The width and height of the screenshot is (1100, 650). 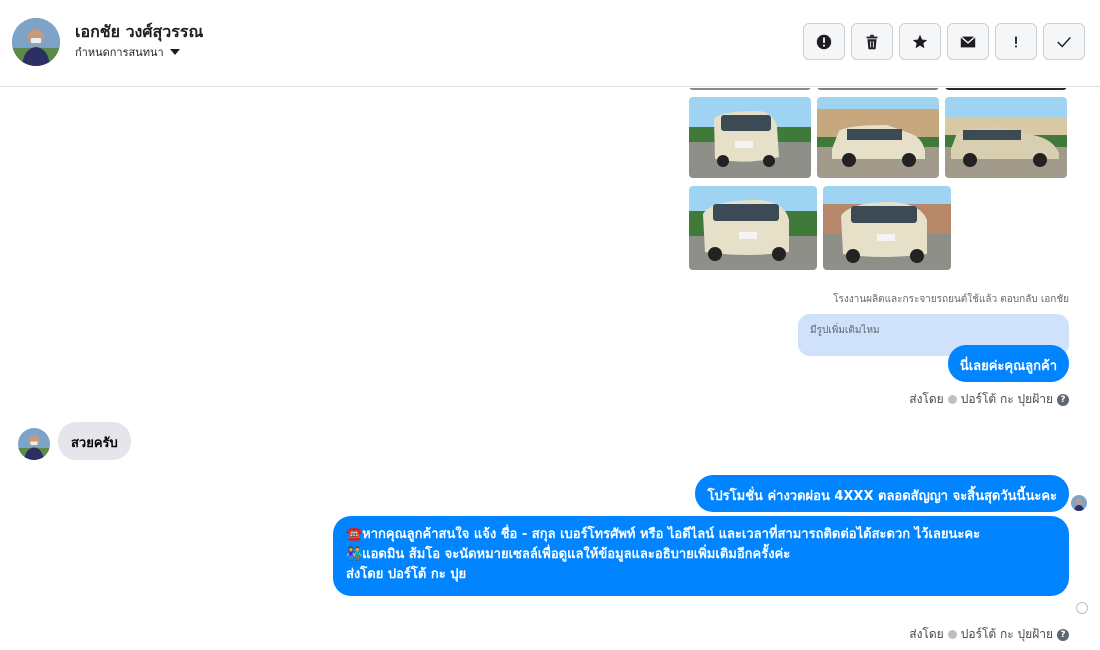 I want to click on spam-button, so click(x=1016, y=41).